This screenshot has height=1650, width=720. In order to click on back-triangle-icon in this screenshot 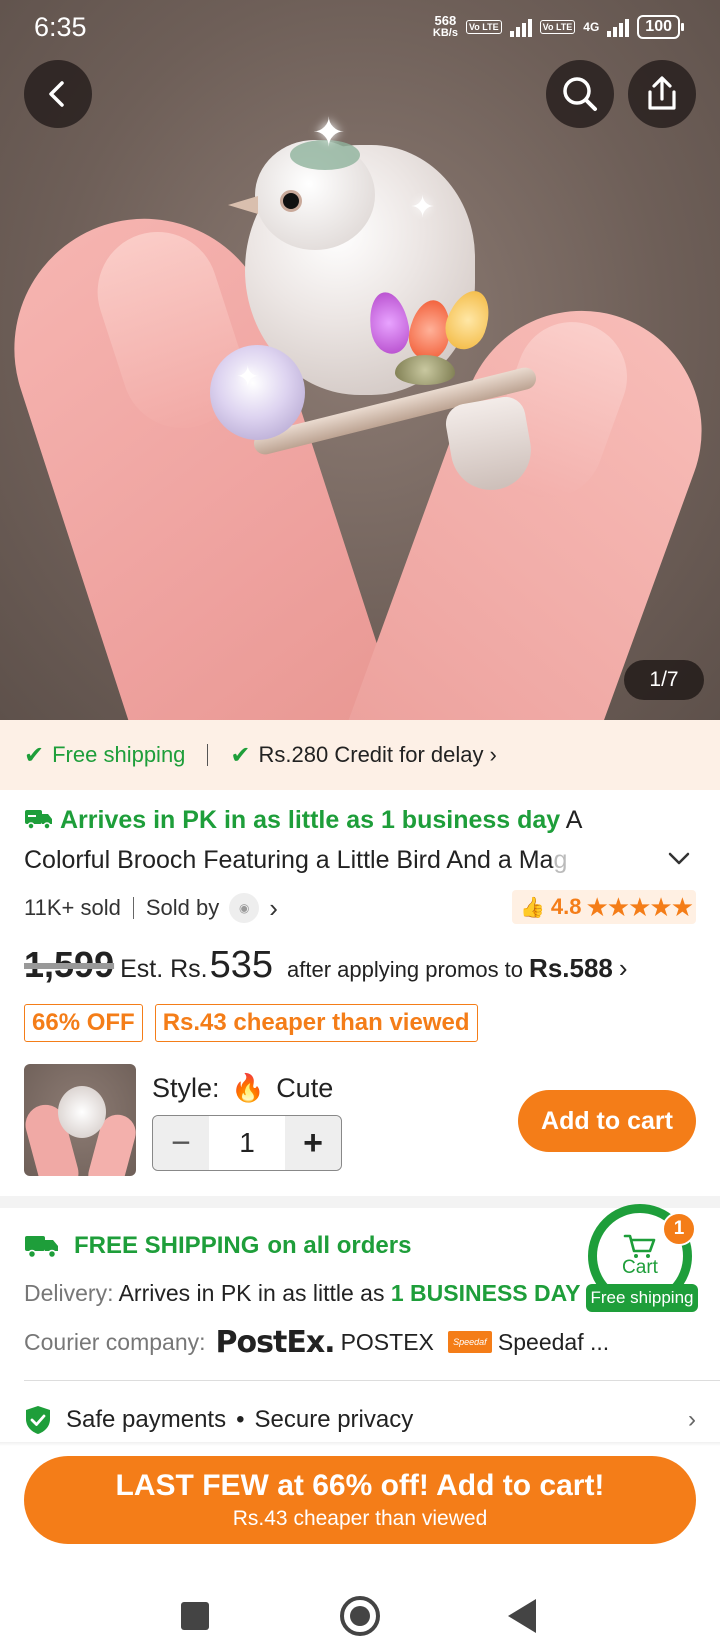, I will do `click(522, 1616)`.